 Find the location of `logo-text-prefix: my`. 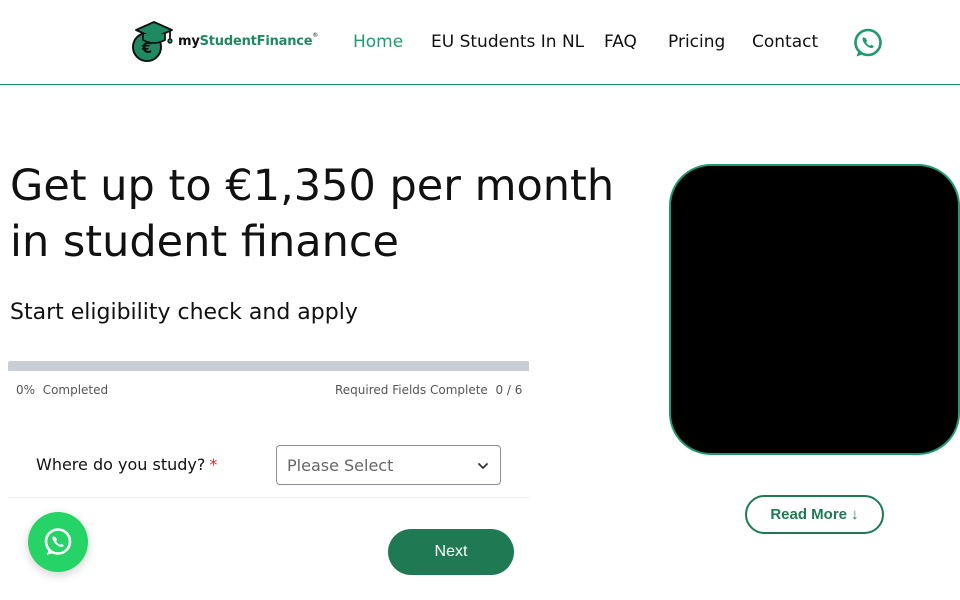

logo-text-prefix: my is located at coordinates (189, 41).